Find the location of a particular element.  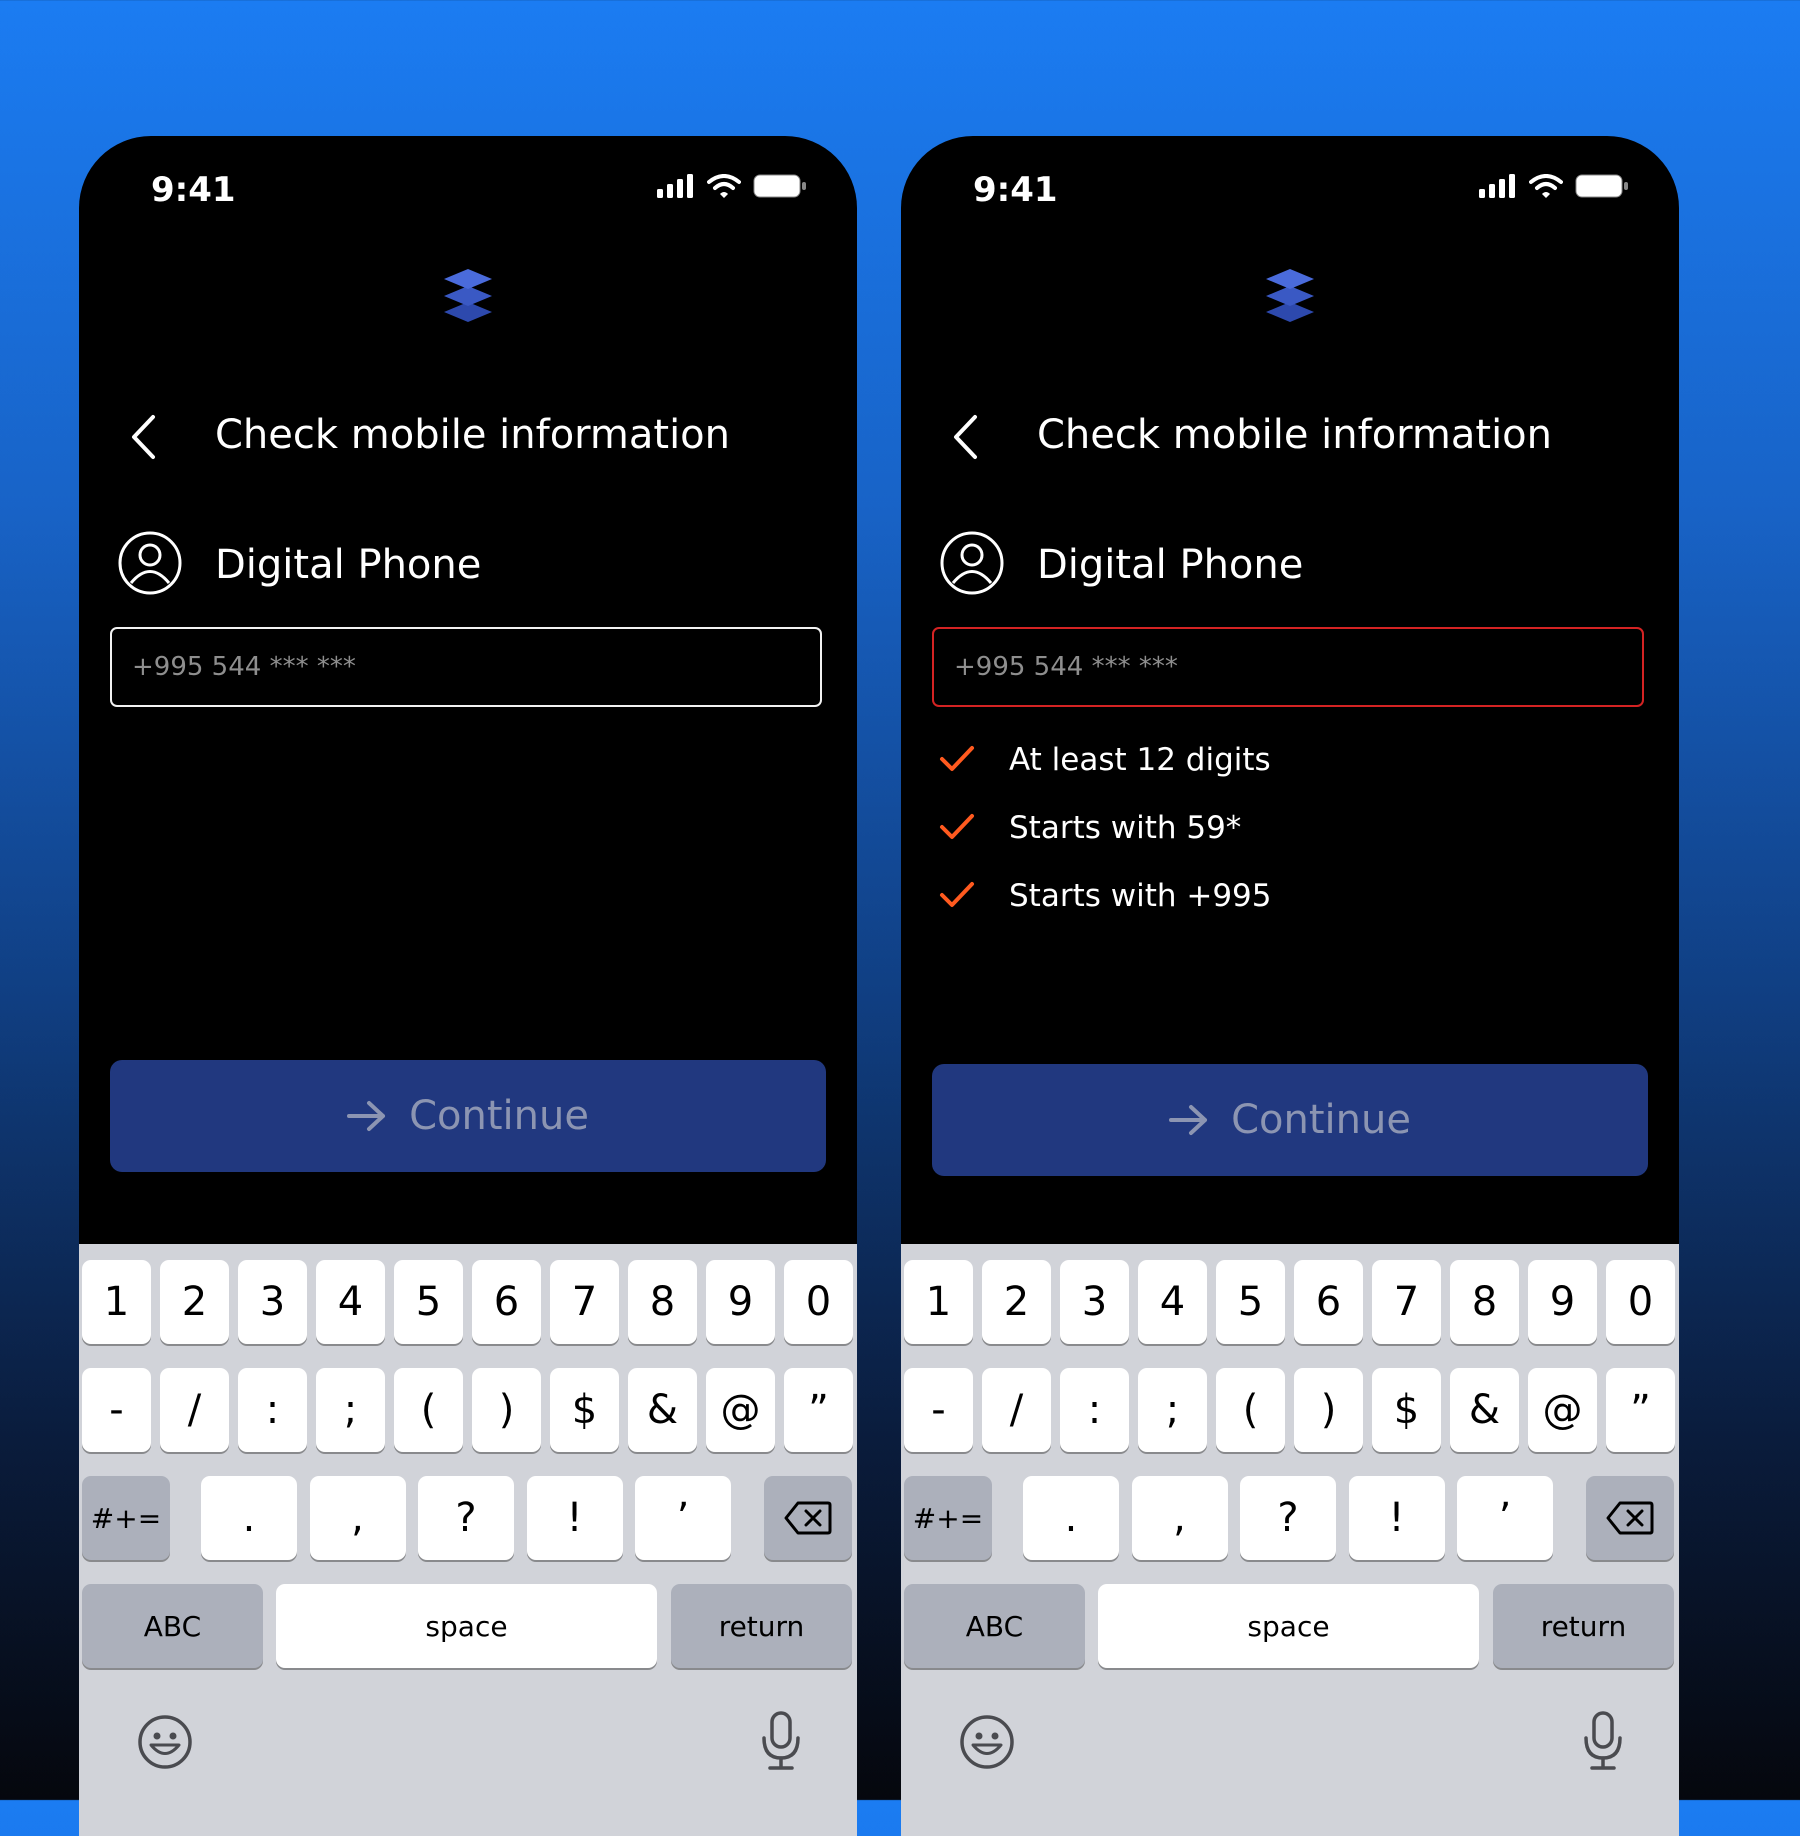

requirement-label: Starts with +995 is located at coordinates (1140, 896).